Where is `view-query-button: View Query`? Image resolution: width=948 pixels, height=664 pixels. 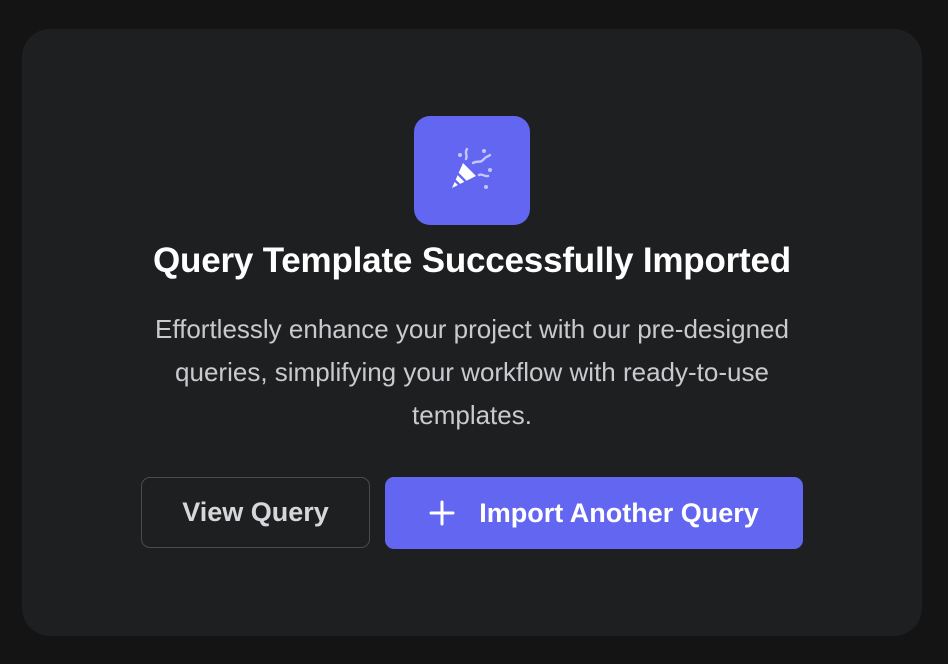 view-query-button: View Query is located at coordinates (255, 512).